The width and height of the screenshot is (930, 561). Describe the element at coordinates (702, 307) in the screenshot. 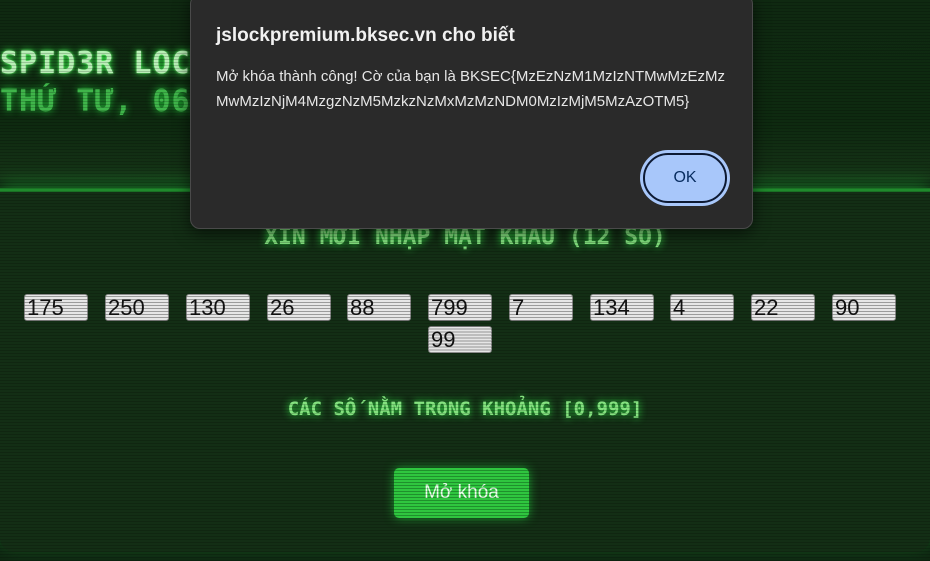

I see `digit-input-9: 4` at that location.